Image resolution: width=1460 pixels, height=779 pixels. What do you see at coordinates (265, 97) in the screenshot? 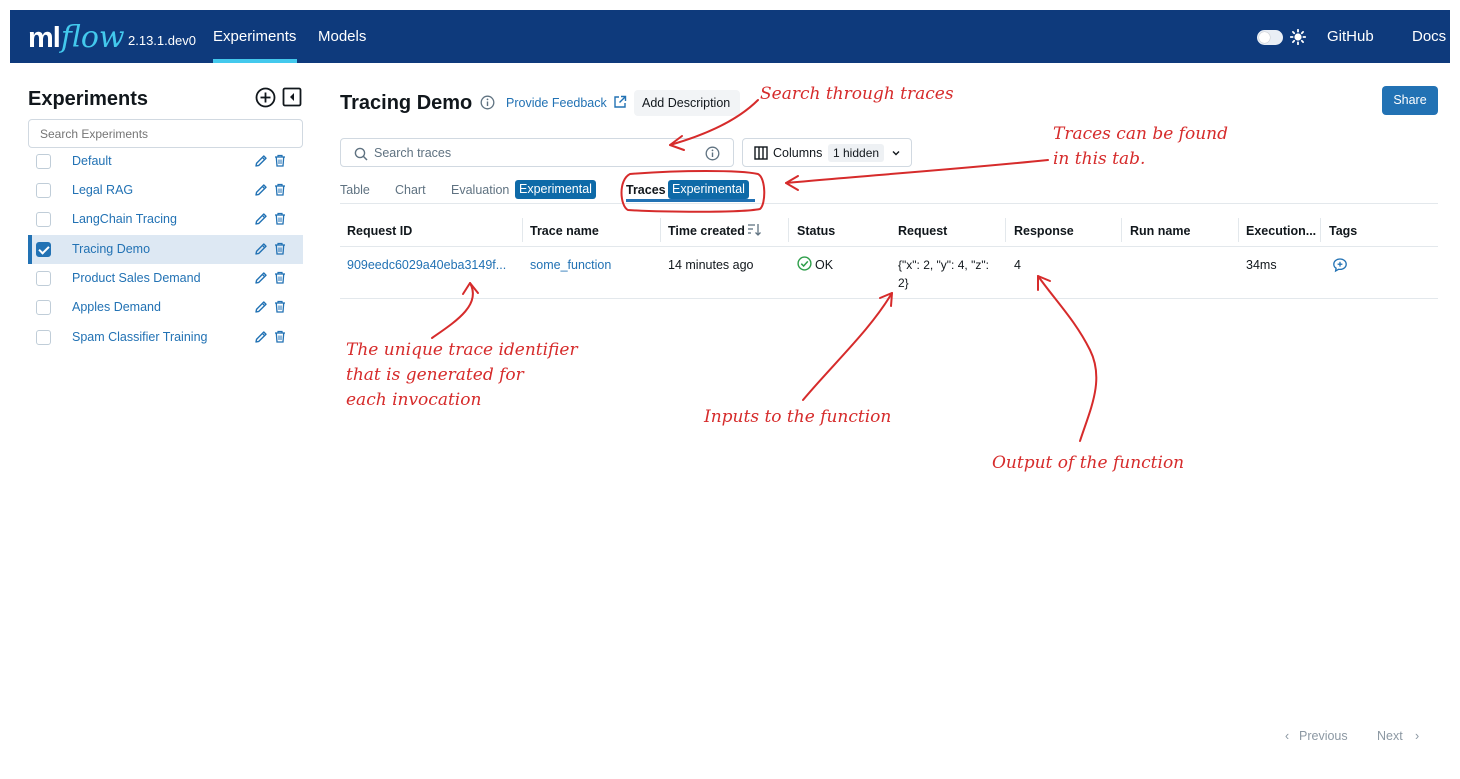
I see `add-experiment-icon` at bounding box center [265, 97].